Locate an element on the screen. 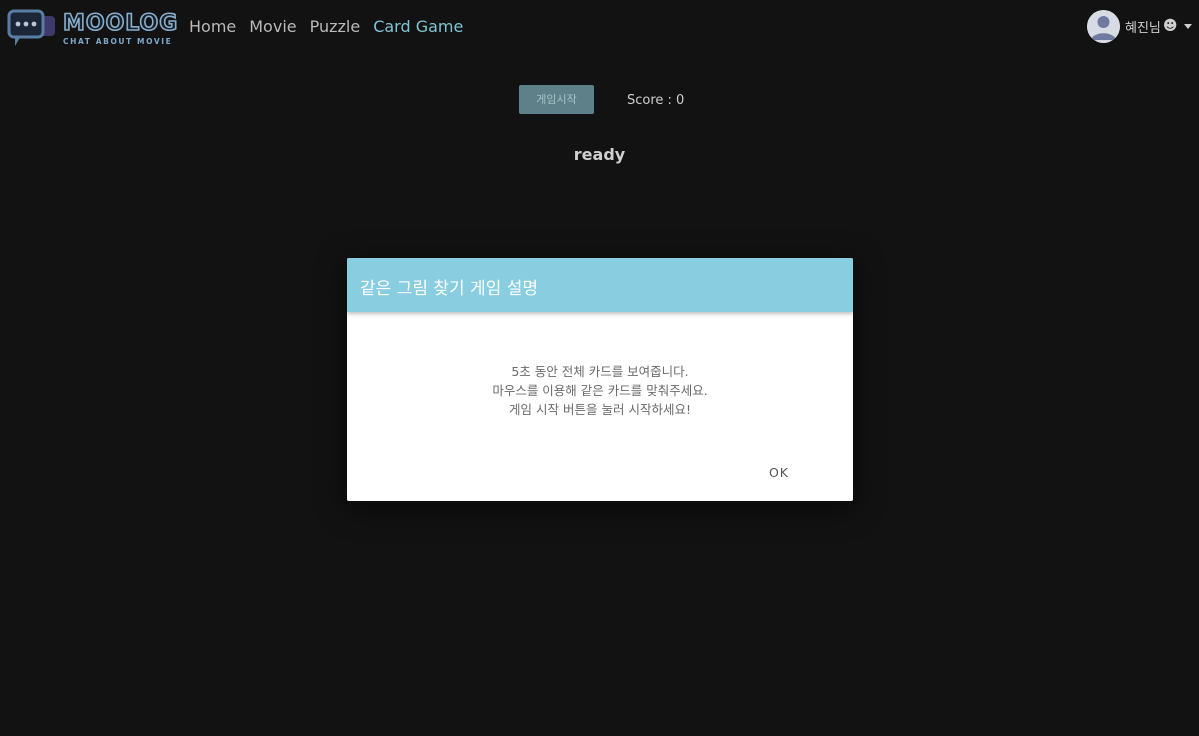  nav-link-movie: Movie is located at coordinates (272, 27).